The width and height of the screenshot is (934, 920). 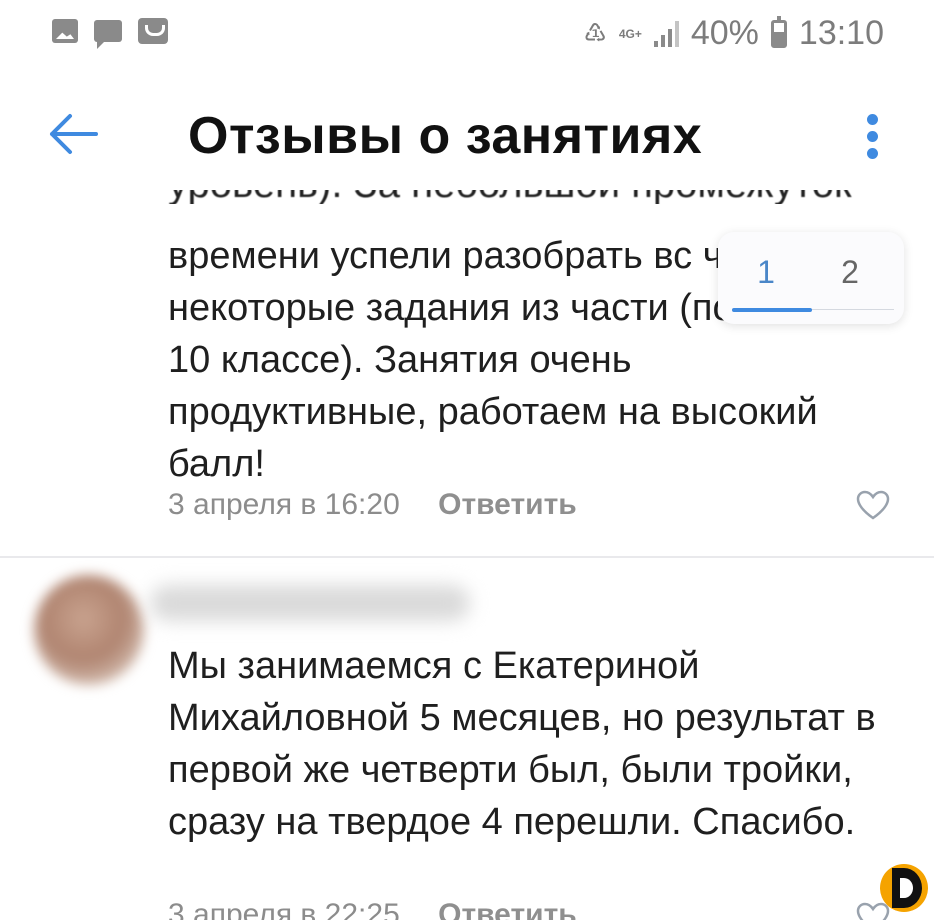 I want to click on review-date: 3 апреля в 16:20, so click(x=284, y=504).